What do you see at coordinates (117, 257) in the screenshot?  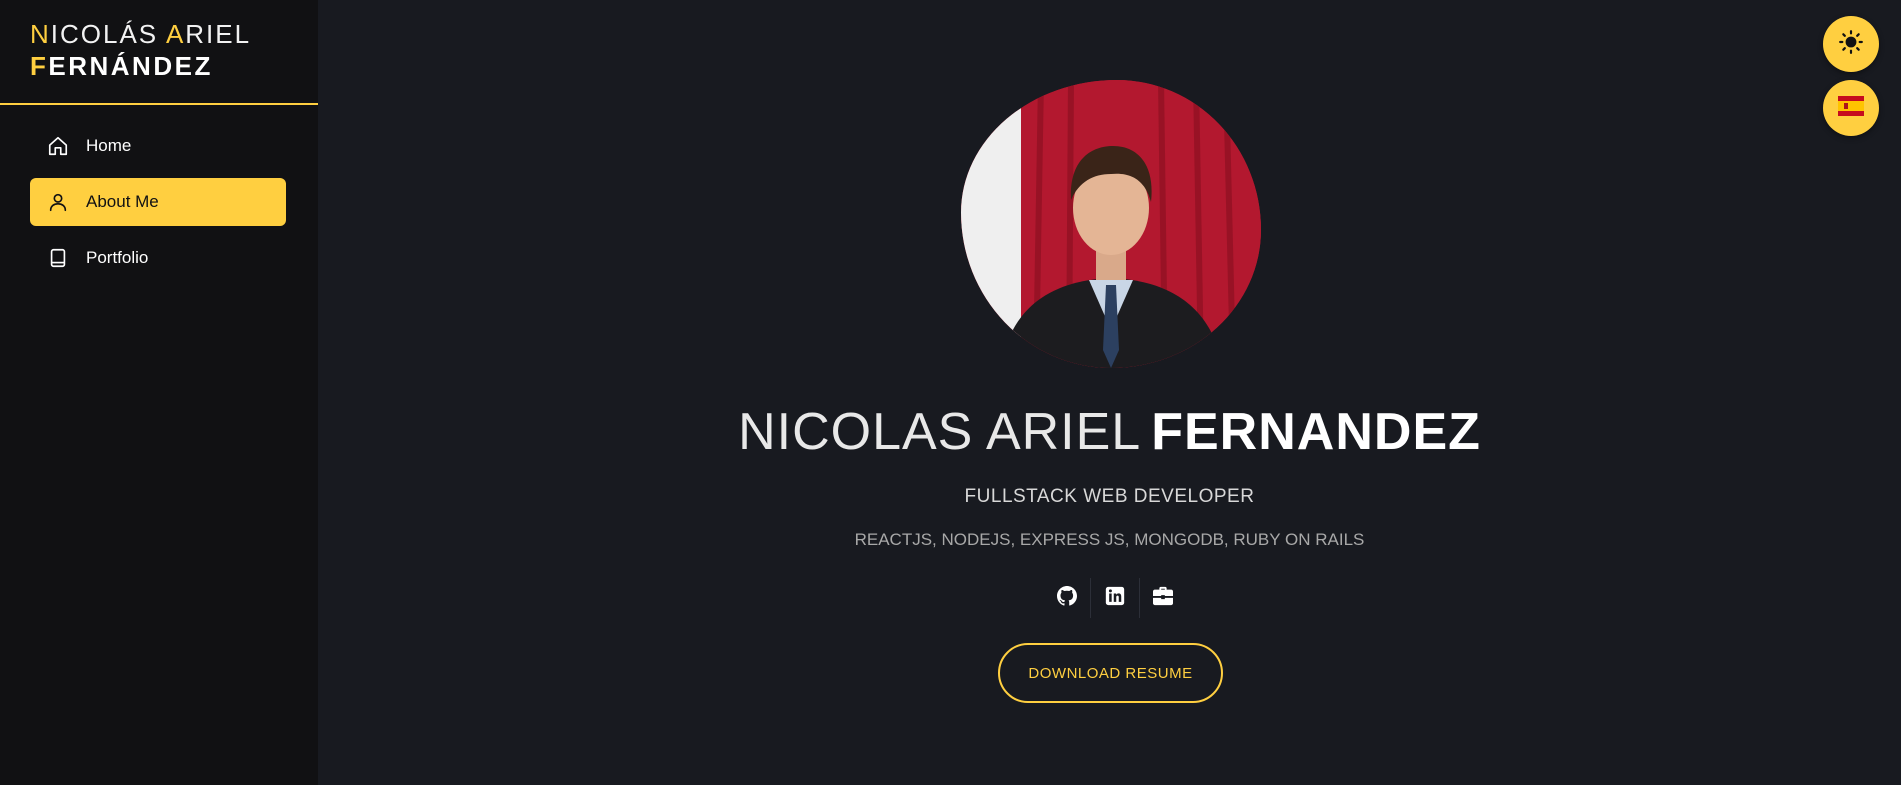 I see `sidebar-item-label: Portfolio` at bounding box center [117, 257].